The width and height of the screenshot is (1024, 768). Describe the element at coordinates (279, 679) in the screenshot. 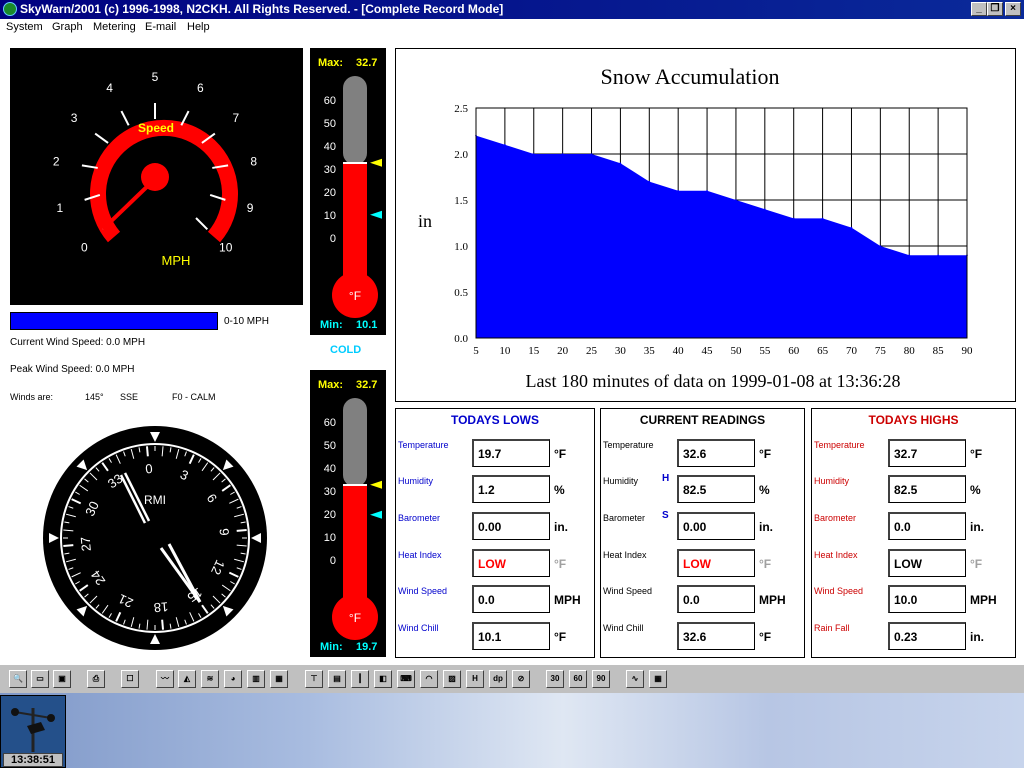

I see `stacked-bar-icon: ▦` at that location.